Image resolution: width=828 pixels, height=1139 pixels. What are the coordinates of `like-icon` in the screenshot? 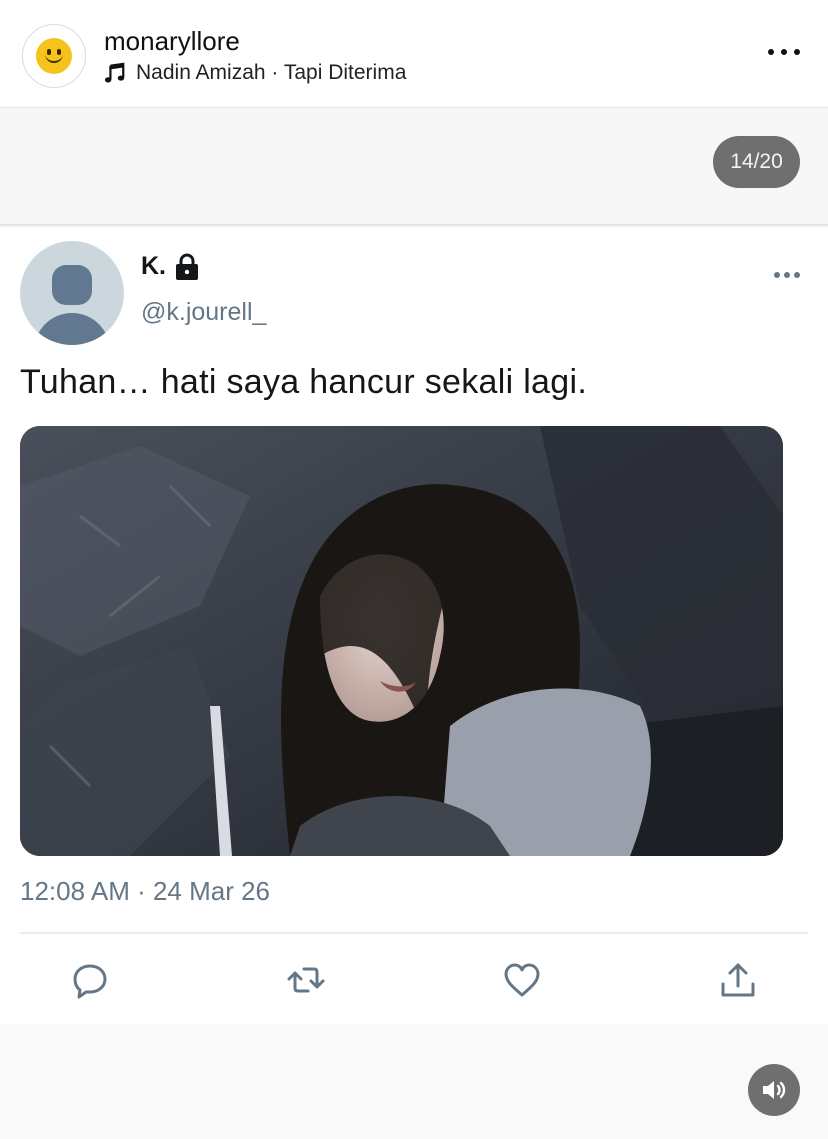 It's located at (522, 980).